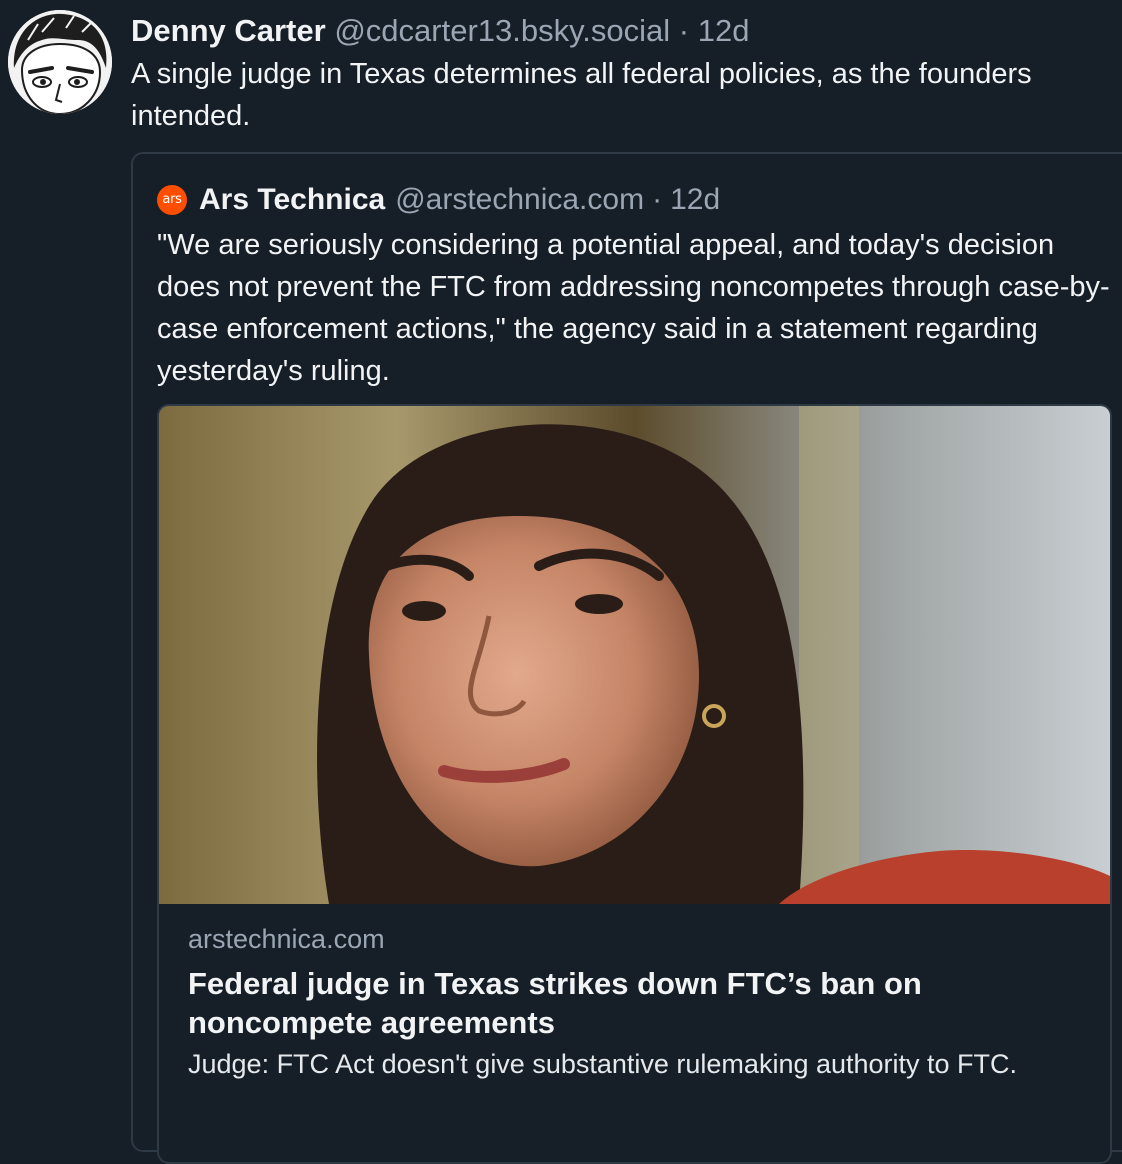 This screenshot has width=1122, height=1164. I want to click on author-avatar, so click(60, 62).